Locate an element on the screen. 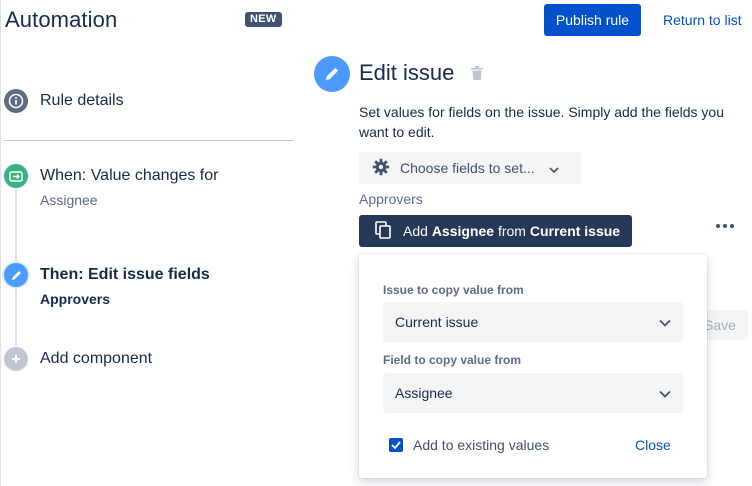 The image size is (752, 486). add-assignee-label: Add Assignee from Current issue is located at coordinates (512, 231).